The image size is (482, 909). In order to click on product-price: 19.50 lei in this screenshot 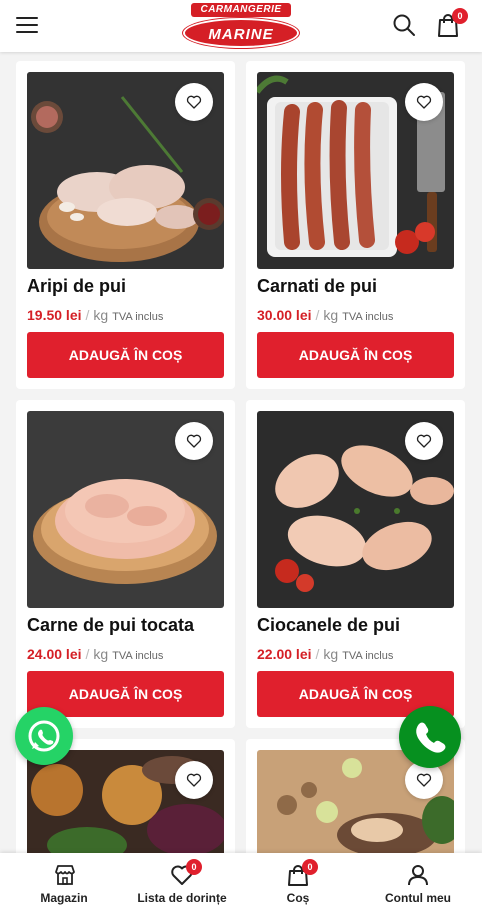, I will do `click(54, 315)`.